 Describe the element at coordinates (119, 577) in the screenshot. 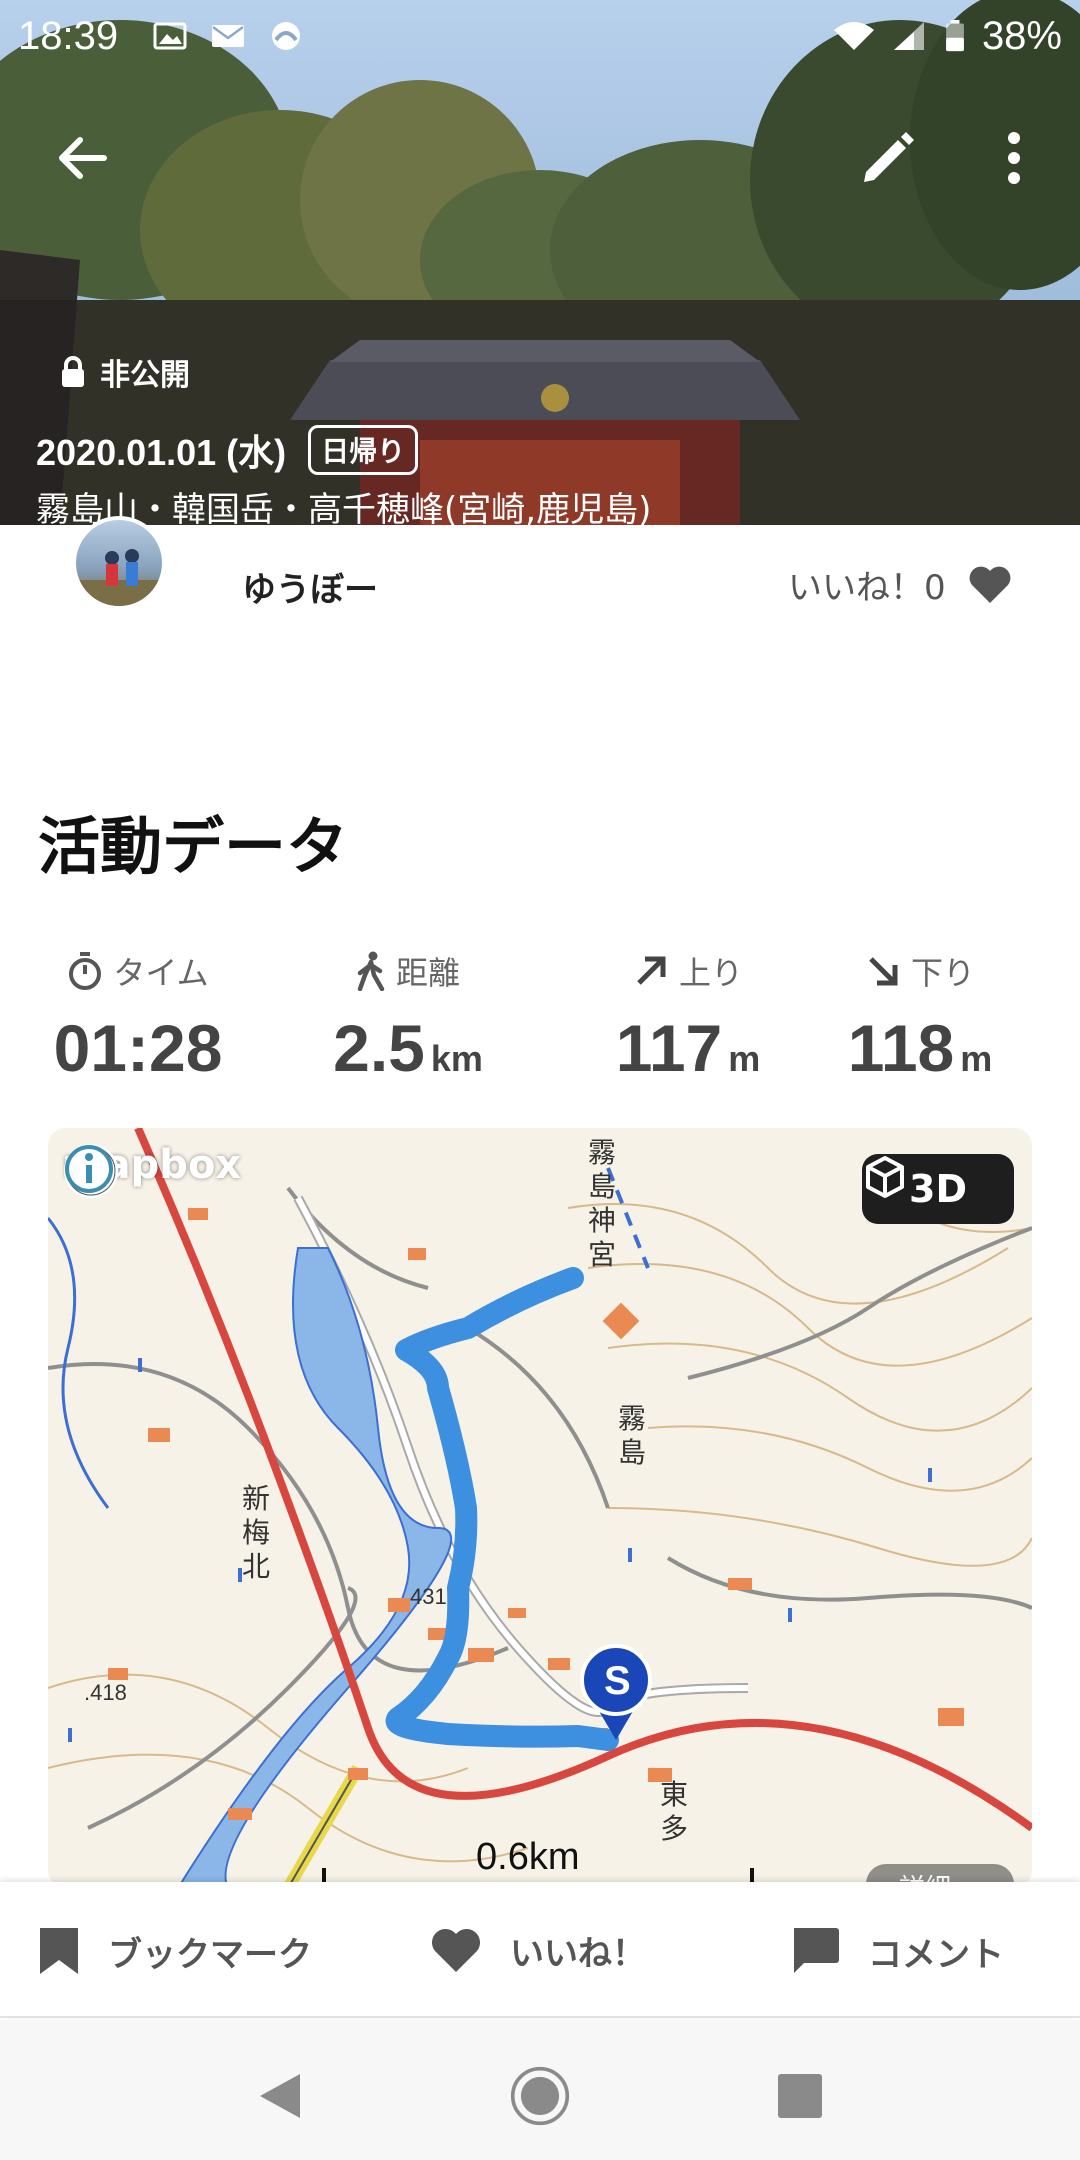

I see `avatar-image` at that location.